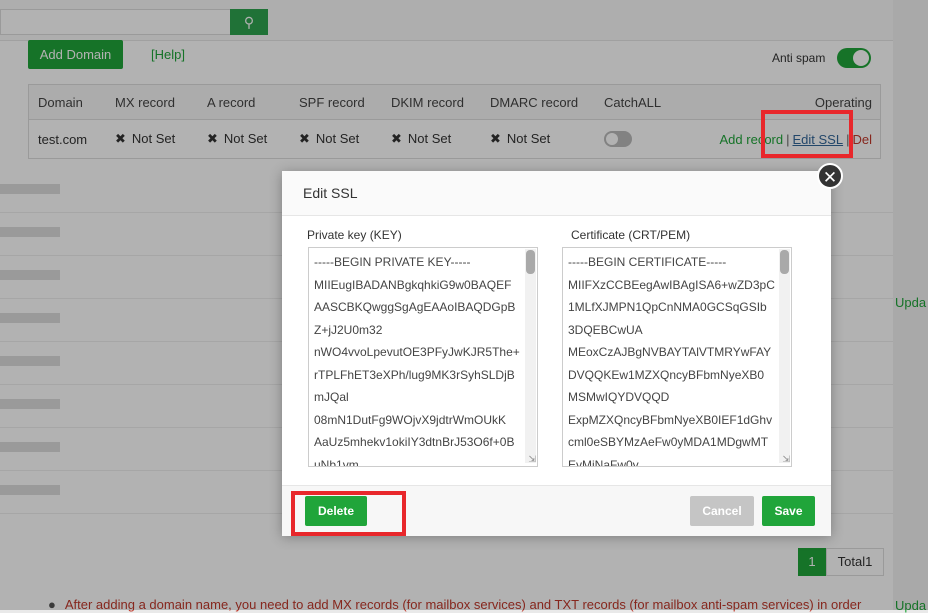 The width and height of the screenshot is (928, 613). What do you see at coordinates (605, 329) in the screenshot?
I see `crt-line: 3DQEBCwUA` at bounding box center [605, 329].